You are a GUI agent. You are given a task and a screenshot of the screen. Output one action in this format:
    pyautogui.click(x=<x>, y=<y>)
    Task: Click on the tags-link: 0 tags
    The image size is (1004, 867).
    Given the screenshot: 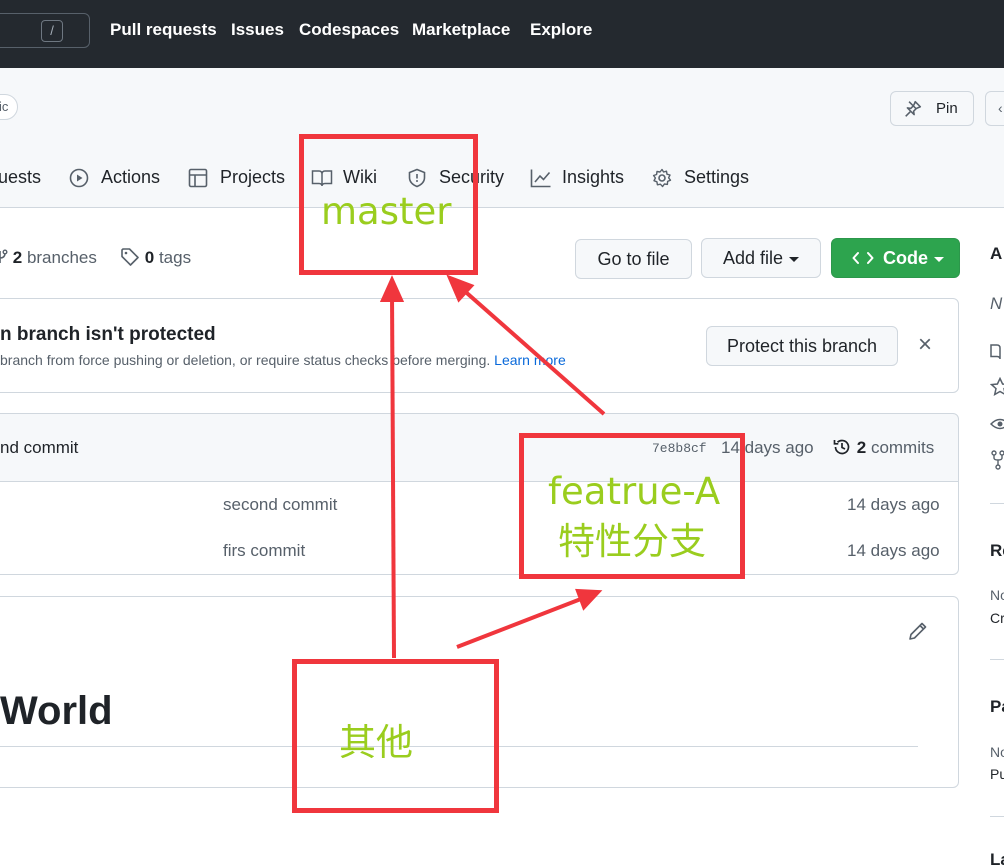 What is the action you would take?
    pyautogui.click(x=155, y=258)
    